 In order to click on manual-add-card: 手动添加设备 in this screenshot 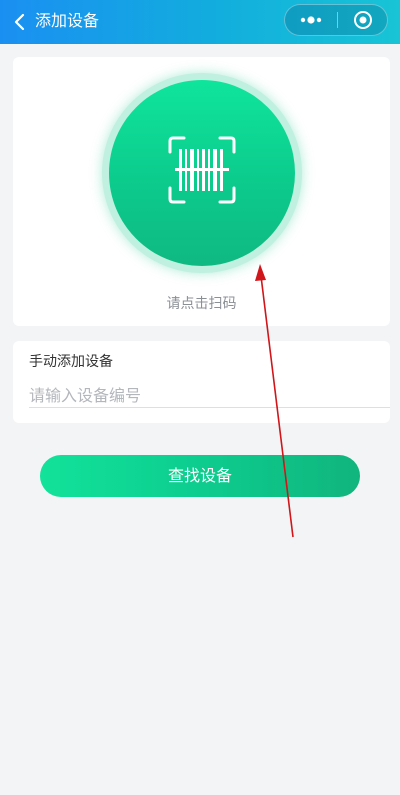, I will do `click(201, 382)`.